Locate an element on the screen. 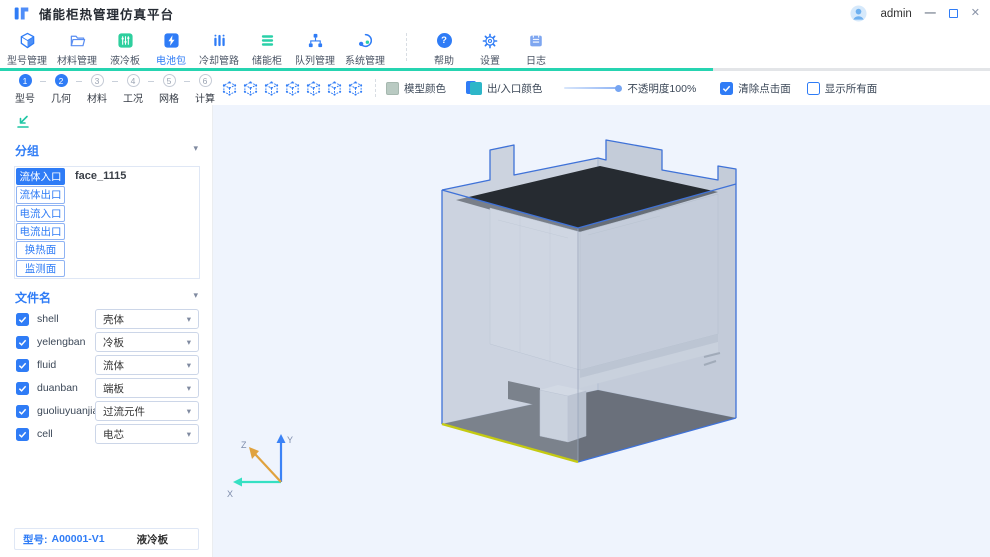 The width and height of the screenshot is (990, 557). axes-triad: X Y Z is located at coordinates (260, 466).